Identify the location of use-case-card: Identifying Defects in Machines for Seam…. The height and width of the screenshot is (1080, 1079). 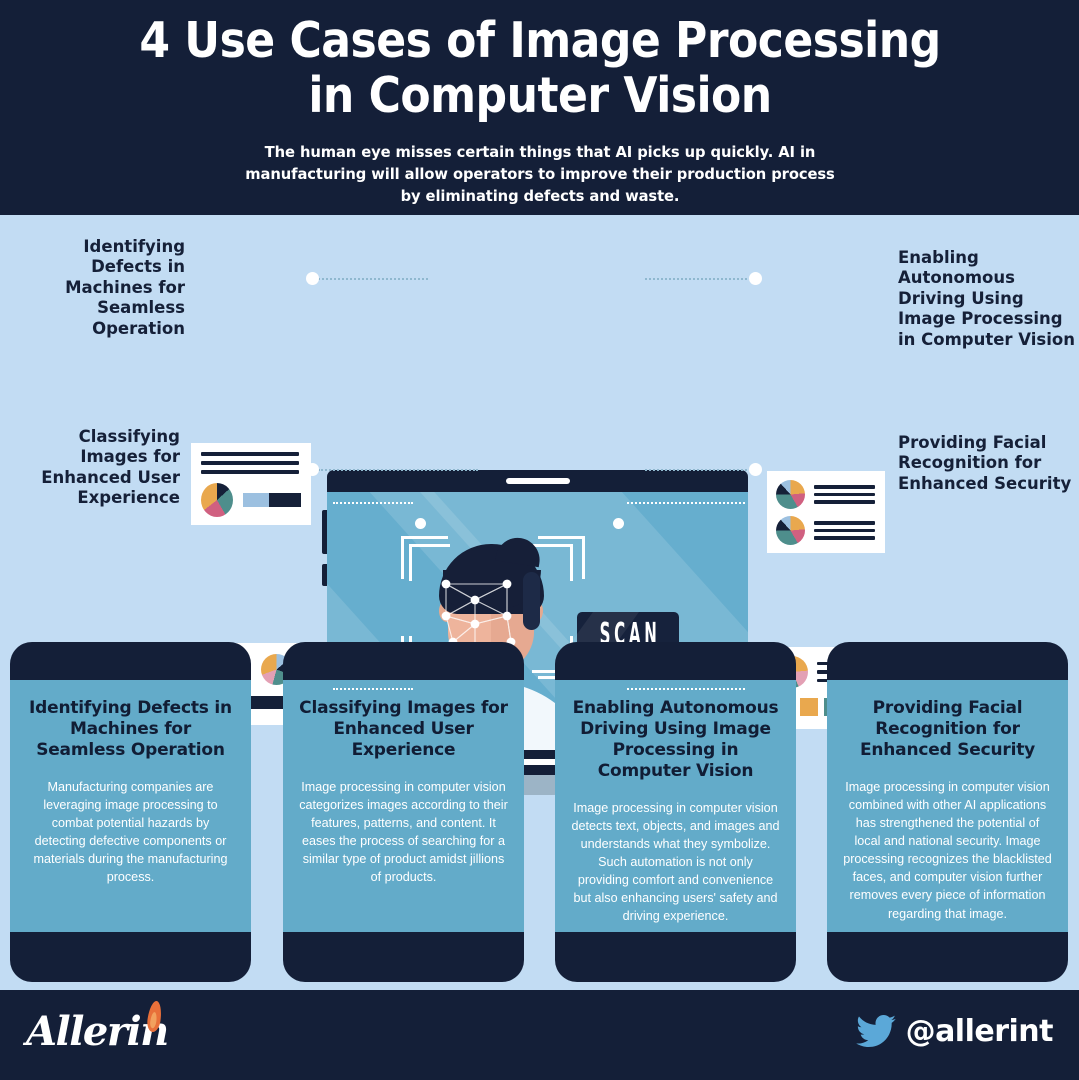
(130, 812).